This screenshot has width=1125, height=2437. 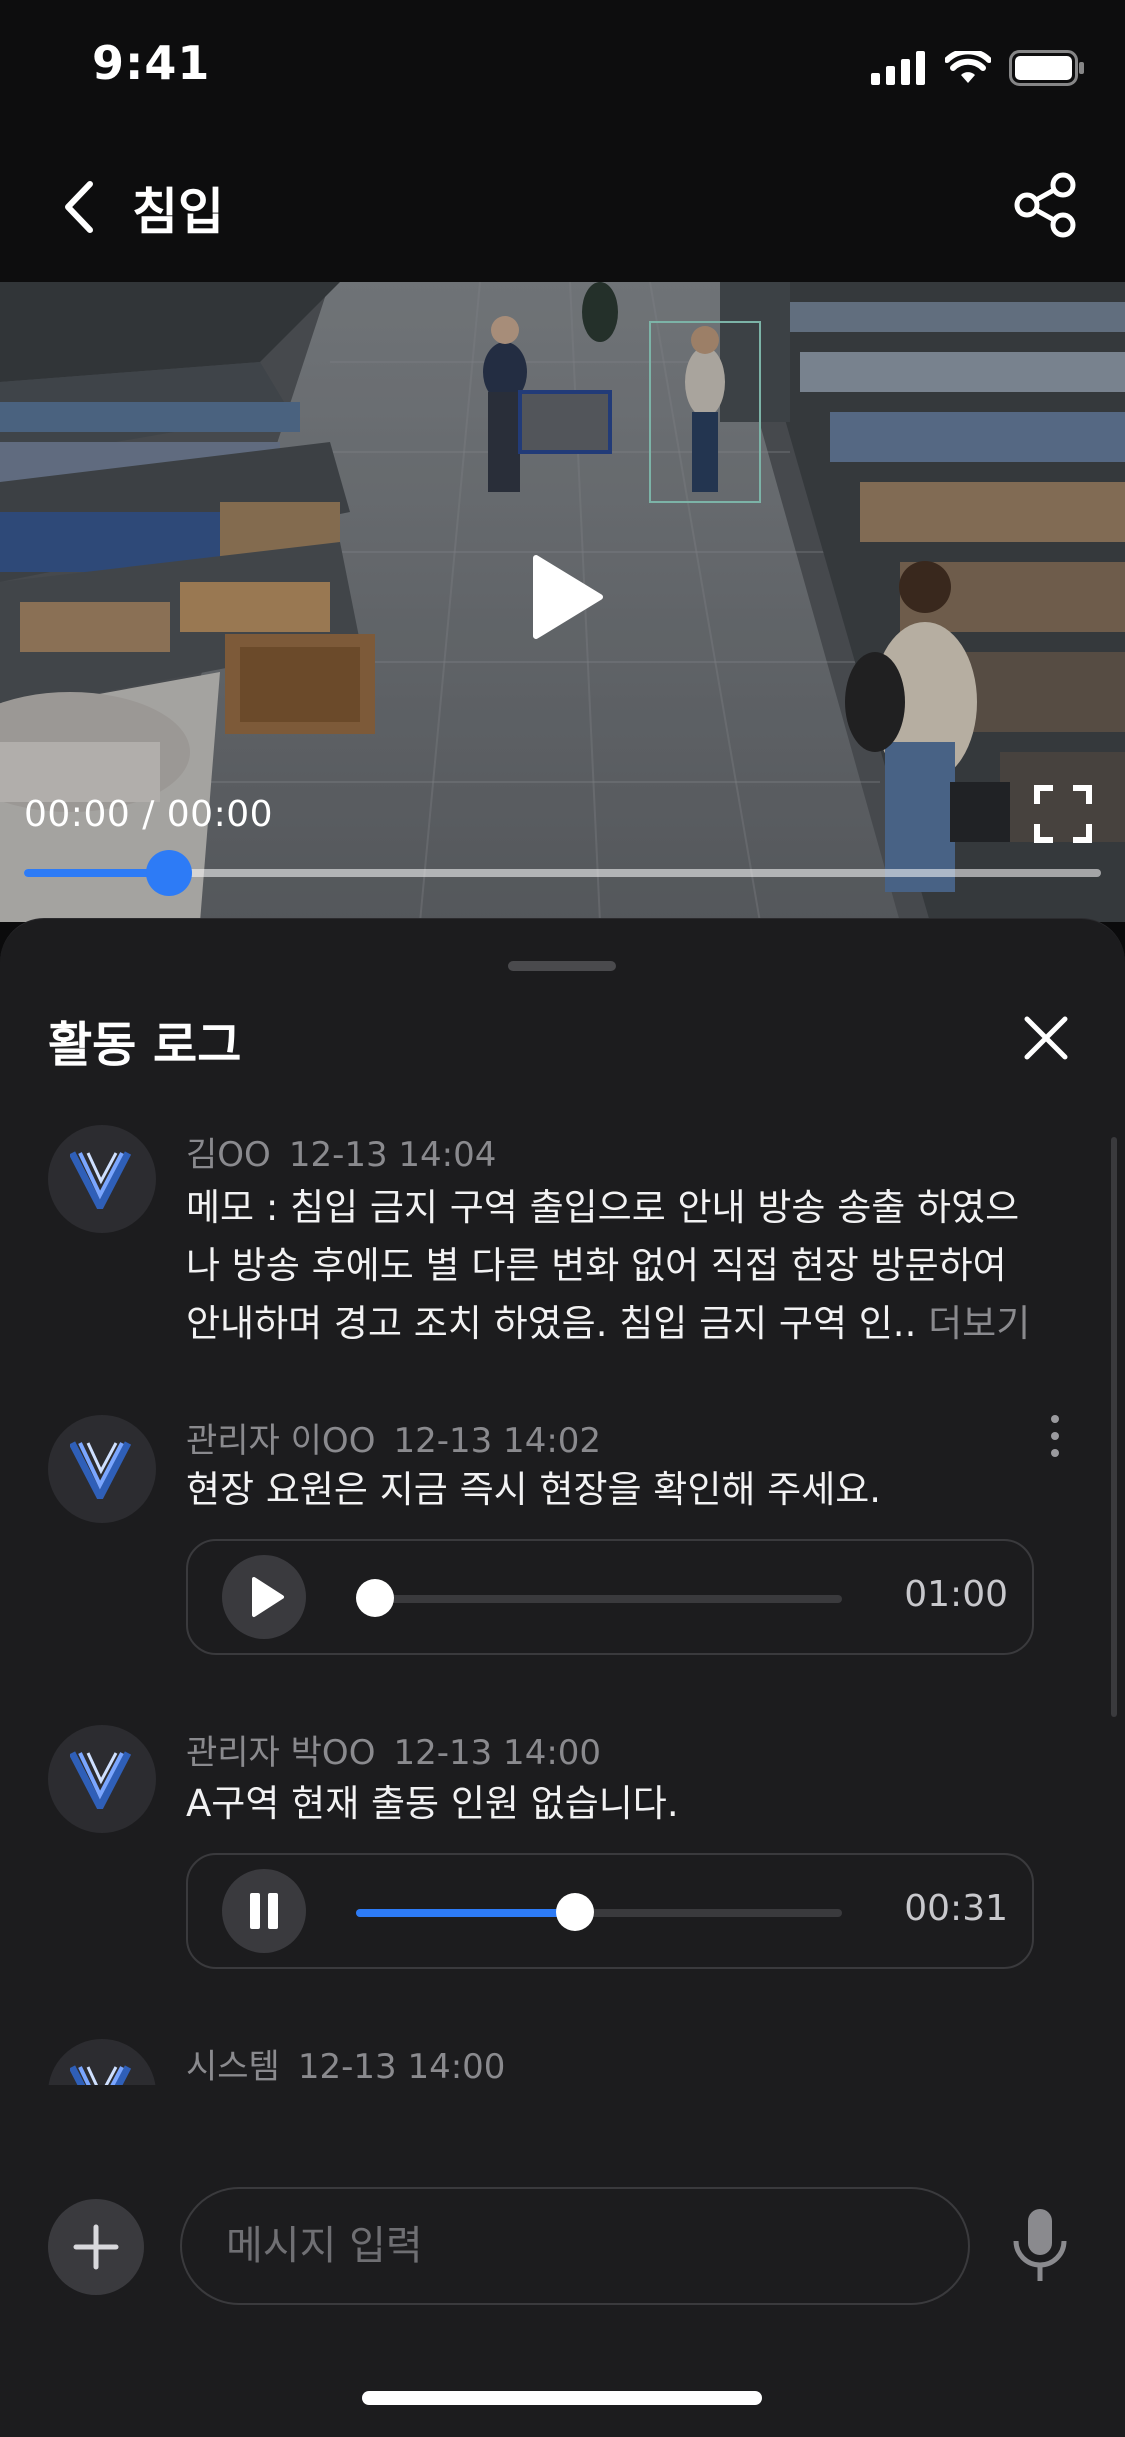 What do you see at coordinates (465, 1913) in the screenshot?
I see `audio-progress` at bounding box center [465, 1913].